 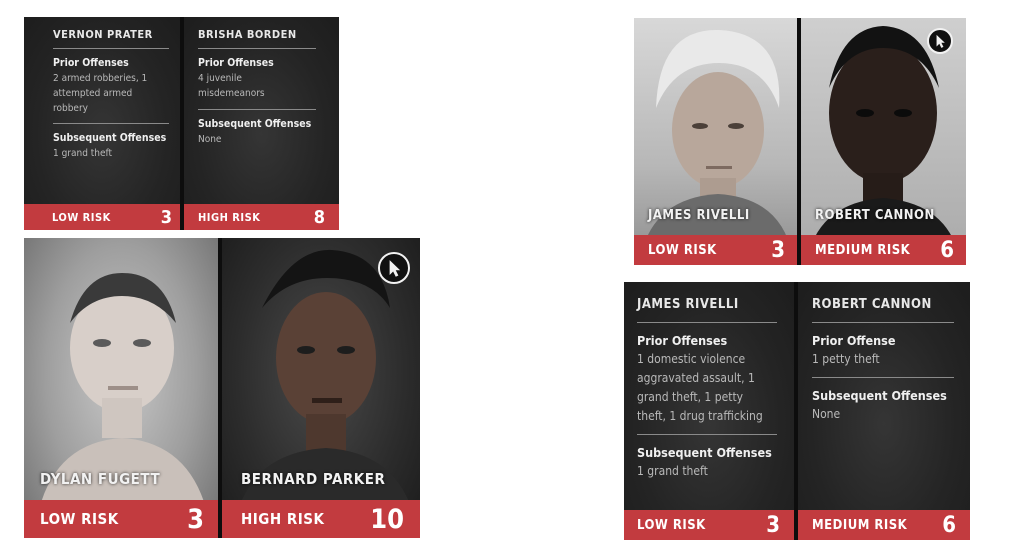 What do you see at coordinates (319, 217) in the screenshot?
I see `risk-score: 8` at bounding box center [319, 217].